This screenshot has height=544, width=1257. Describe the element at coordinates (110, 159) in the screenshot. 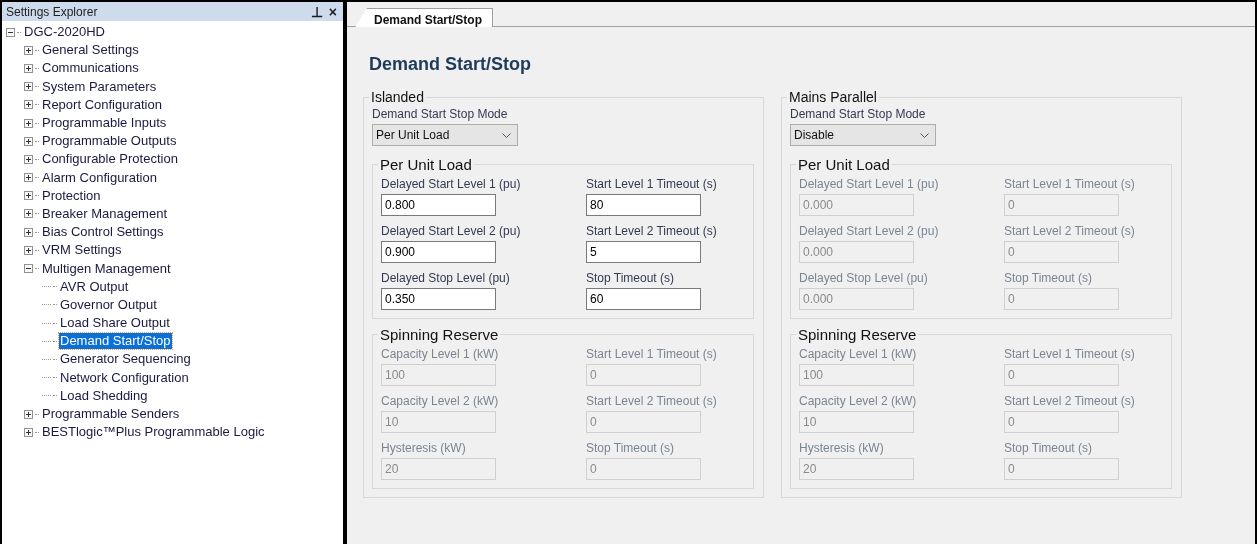

I see `tree-item: Configurable Protection` at that location.